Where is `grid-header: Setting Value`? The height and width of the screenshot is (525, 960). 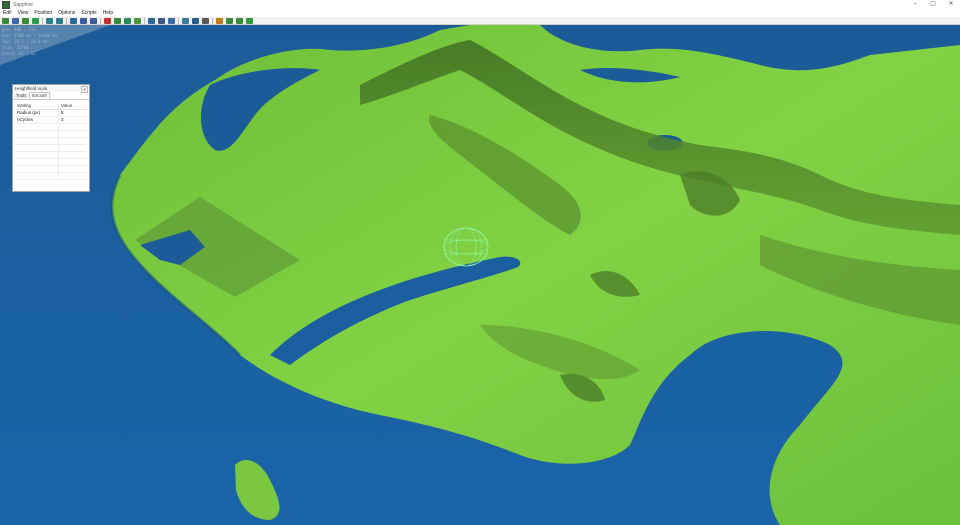 grid-header: Setting Value is located at coordinates (51, 106).